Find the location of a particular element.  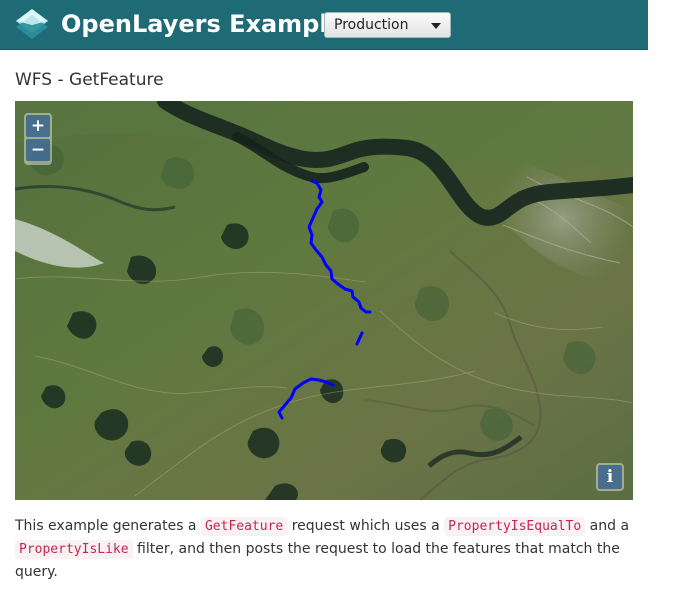

openlayers-logo-icon is located at coordinates (32, 25).